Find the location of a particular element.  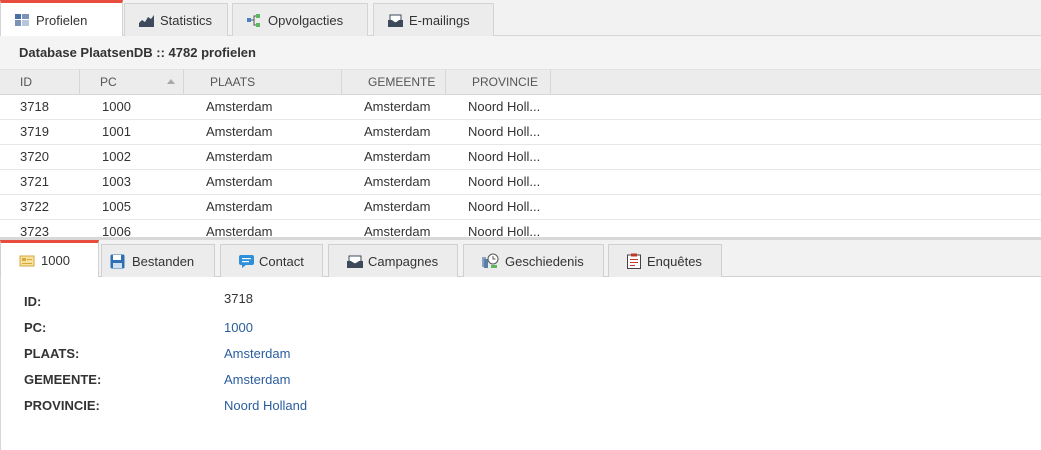

area-chart-icon is located at coordinates (146, 20).